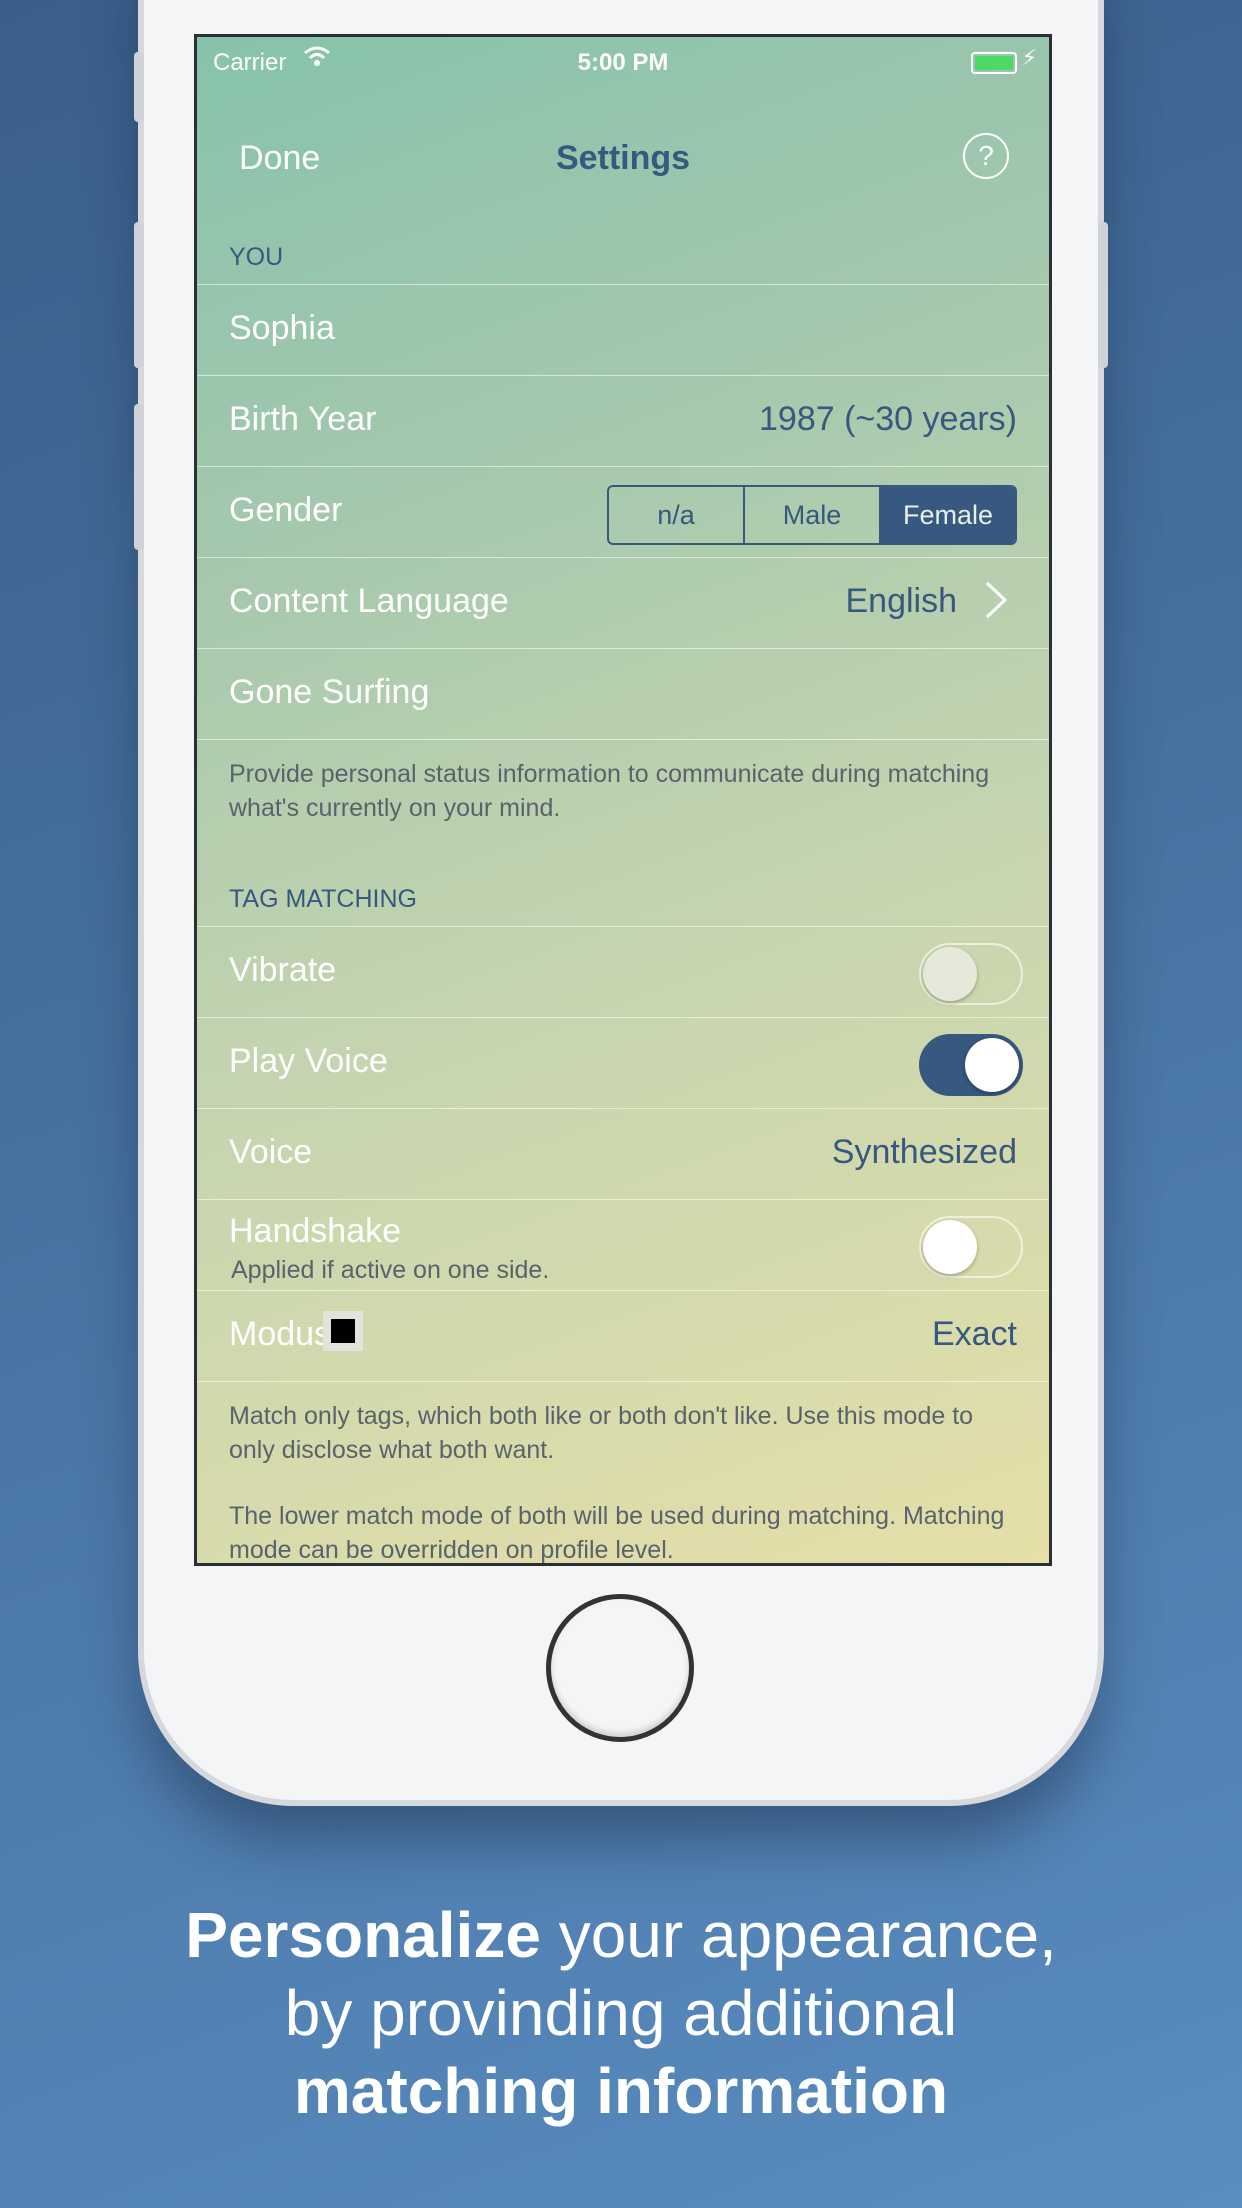 The image size is (1242, 2208). What do you see at coordinates (623, 330) in the screenshot?
I see `name-row: Sophia` at bounding box center [623, 330].